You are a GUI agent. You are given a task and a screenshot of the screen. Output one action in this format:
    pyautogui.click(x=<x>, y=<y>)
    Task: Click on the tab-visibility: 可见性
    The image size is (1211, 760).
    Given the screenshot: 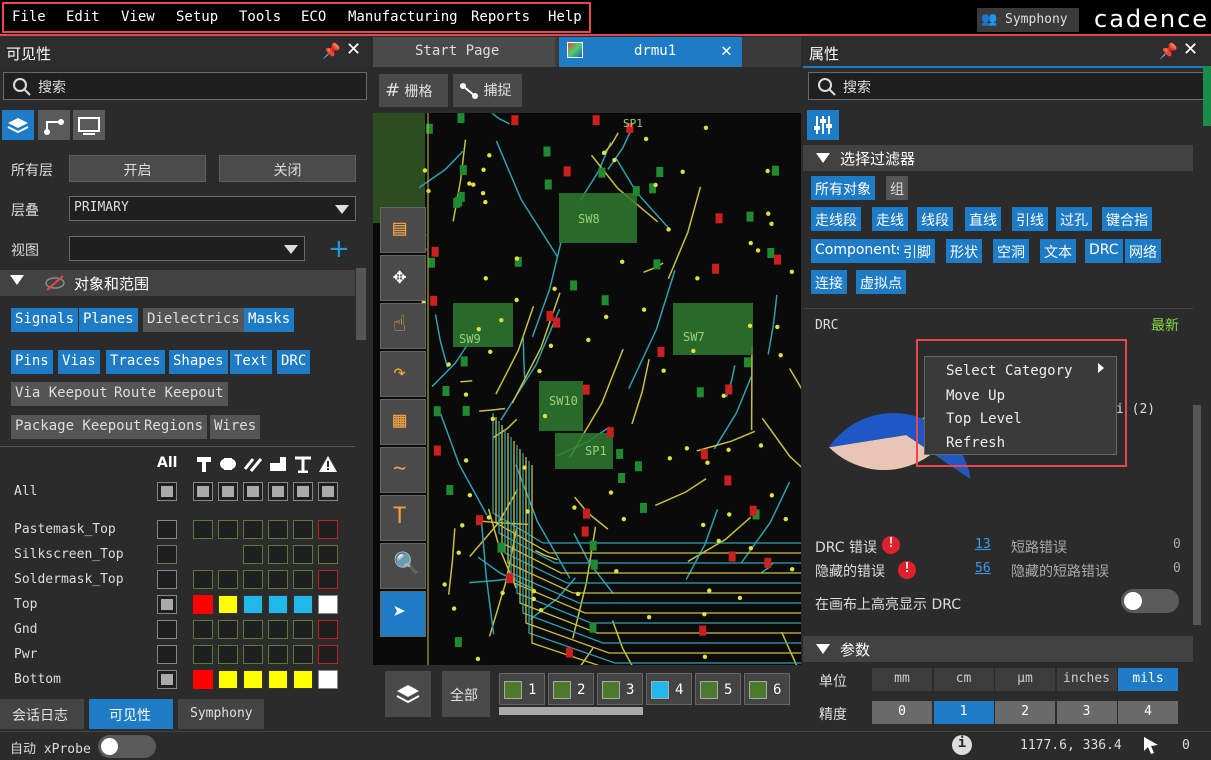 What is the action you would take?
    pyautogui.click(x=131, y=714)
    